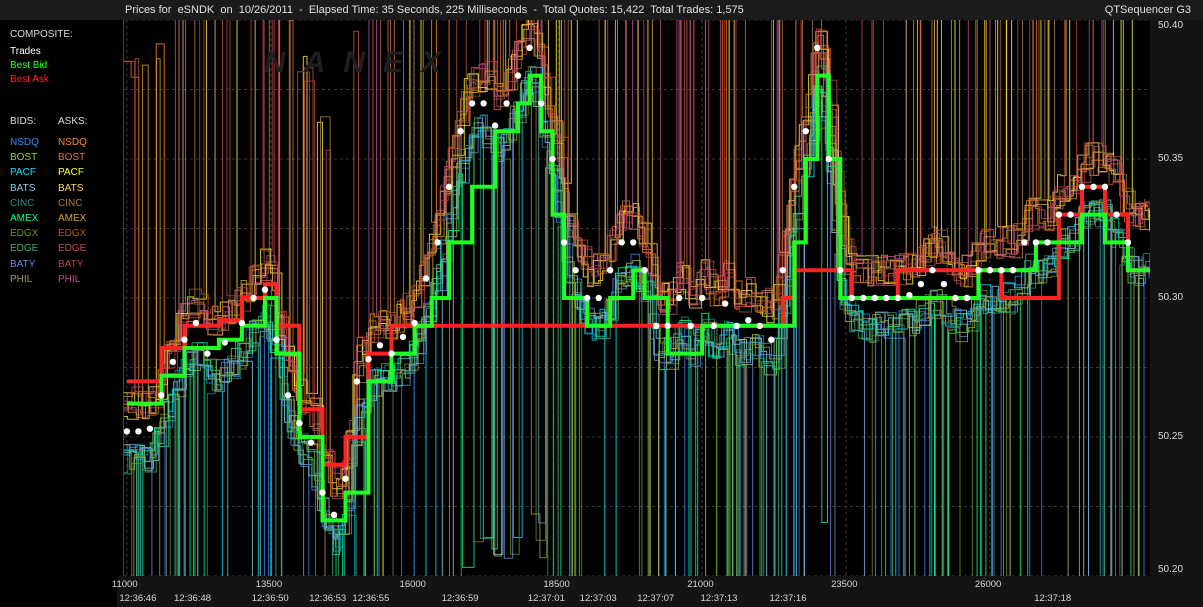 The image size is (1203, 607). What do you see at coordinates (72, 142) in the screenshot?
I see `ask-legend-item: NSDQ` at bounding box center [72, 142].